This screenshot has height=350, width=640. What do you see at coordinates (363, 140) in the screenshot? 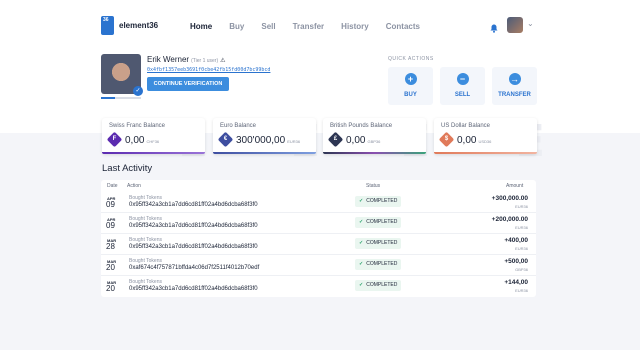
I see `balance-amount: 0,00 GBP36` at bounding box center [363, 140].